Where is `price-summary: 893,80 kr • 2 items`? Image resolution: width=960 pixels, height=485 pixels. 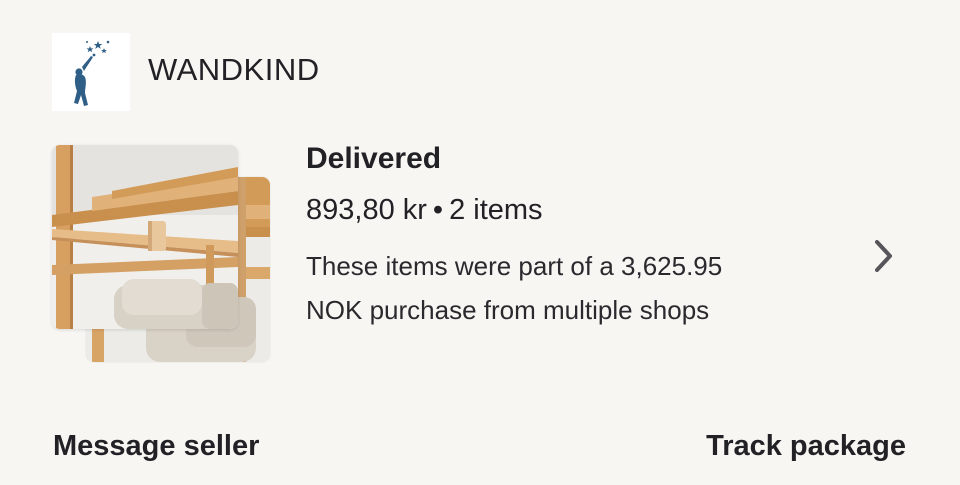
price-summary: 893,80 kr • 2 items is located at coordinates (424, 210).